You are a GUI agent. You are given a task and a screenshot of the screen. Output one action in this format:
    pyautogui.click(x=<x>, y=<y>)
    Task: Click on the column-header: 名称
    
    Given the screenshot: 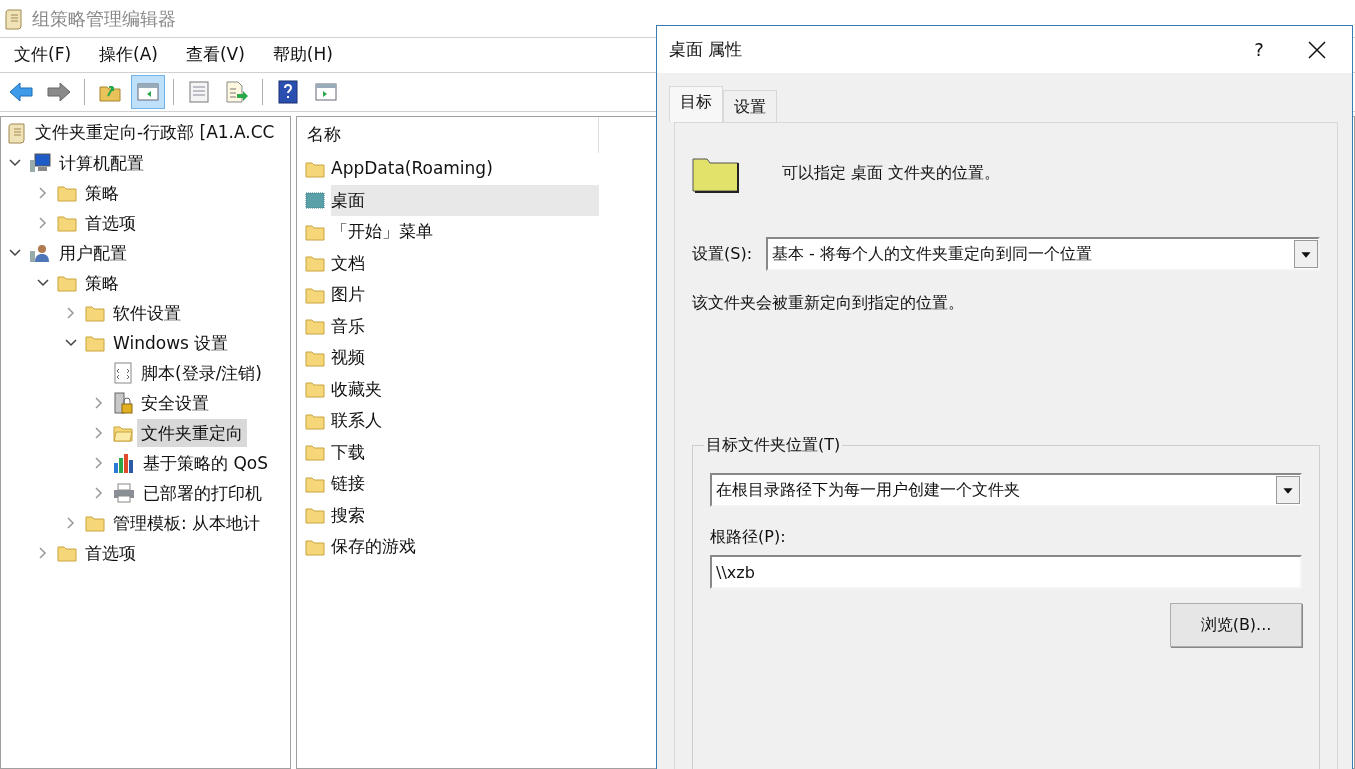 What is the action you would take?
    pyautogui.click(x=319, y=135)
    